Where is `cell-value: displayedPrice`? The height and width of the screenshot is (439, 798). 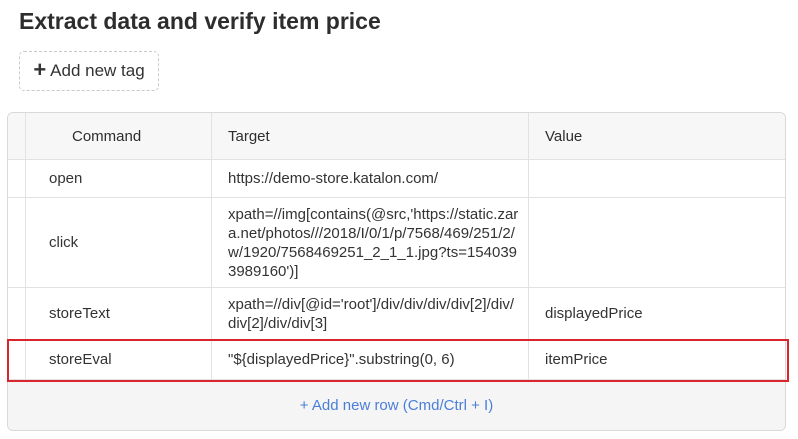 cell-value: displayedPrice is located at coordinates (657, 313).